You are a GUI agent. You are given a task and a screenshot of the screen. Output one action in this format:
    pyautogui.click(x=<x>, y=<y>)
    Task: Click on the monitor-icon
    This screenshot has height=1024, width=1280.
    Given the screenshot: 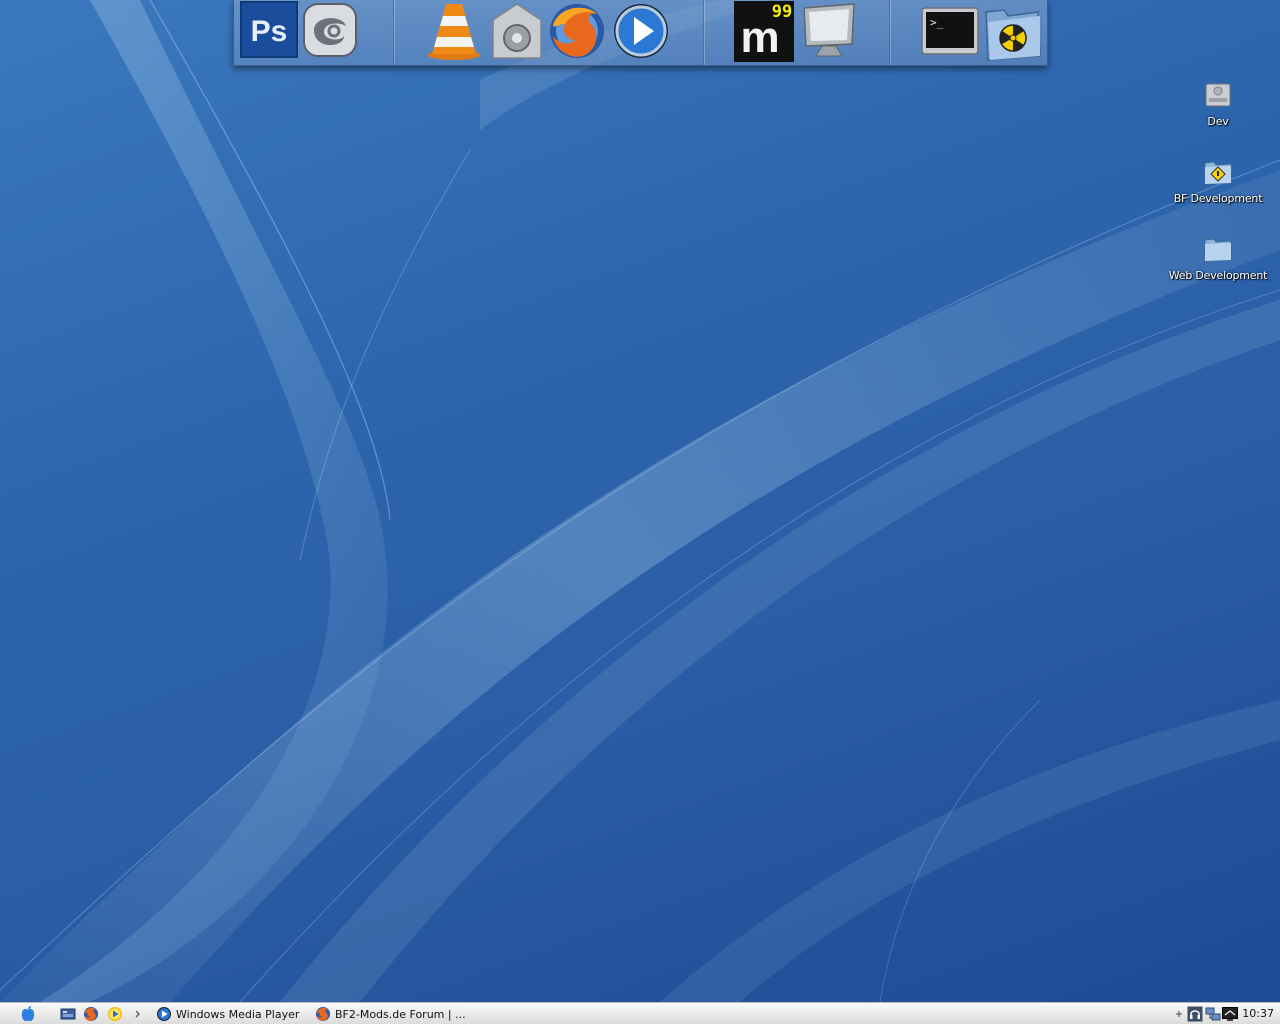 What is the action you would take?
    pyautogui.click(x=828, y=31)
    